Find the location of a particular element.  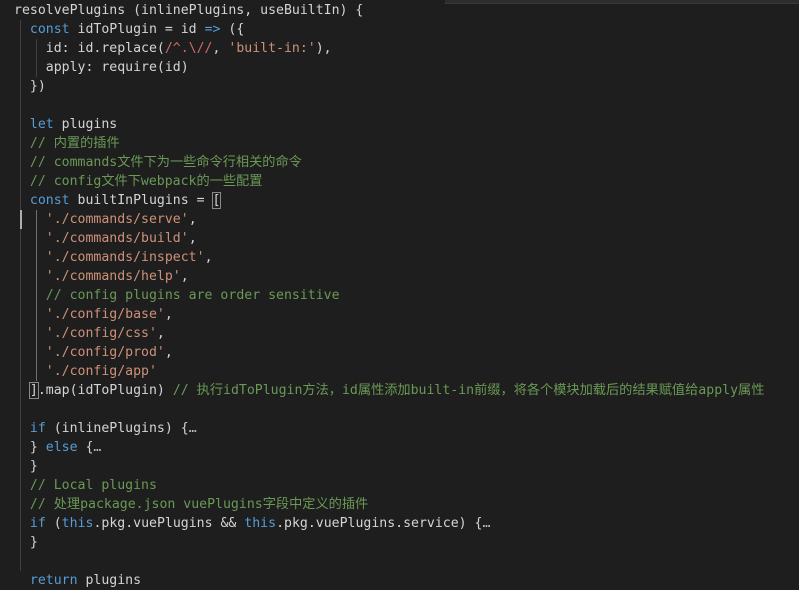

token-plain: (inlinePlugins) { is located at coordinates (117, 428).